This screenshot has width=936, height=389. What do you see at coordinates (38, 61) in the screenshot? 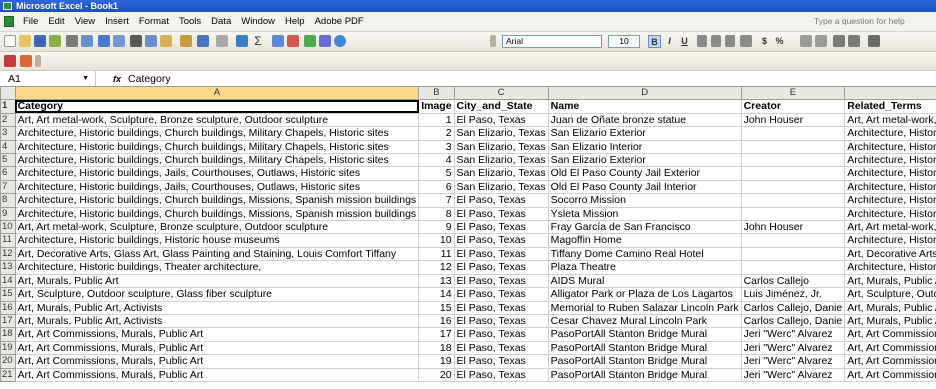
I see `toolbar-options-icon` at bounding box center [38, 61].